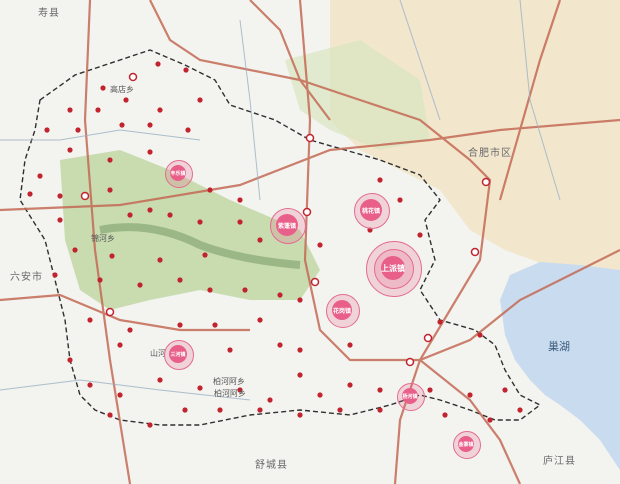 The width and height of the screenshot is (620, 484). What do you see at coordinates (559, 461) in the screenshot?
I see `region-label-southeast: 庐江县` at bounding box center [559, 461].